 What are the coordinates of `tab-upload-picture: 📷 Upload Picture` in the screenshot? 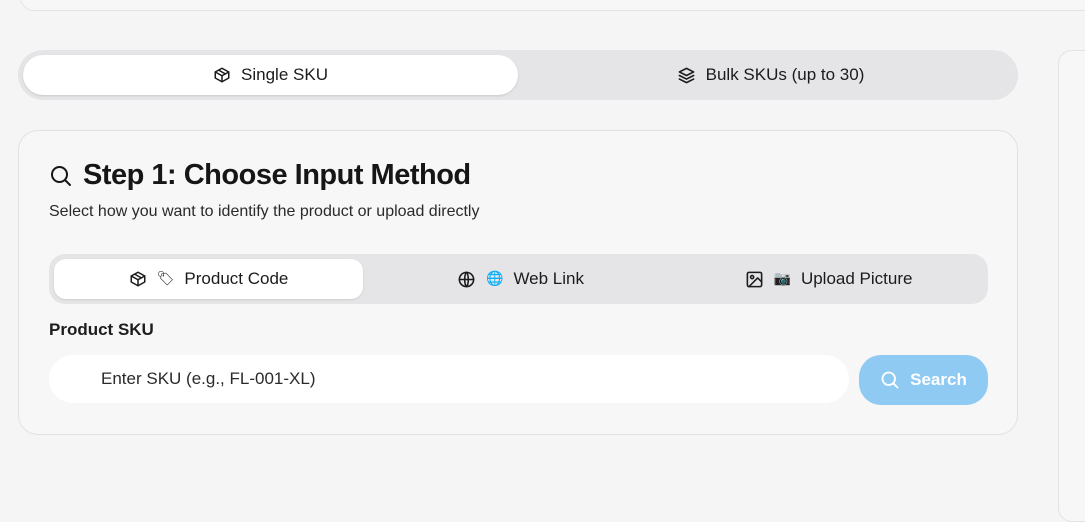 It's located at (828, 279).